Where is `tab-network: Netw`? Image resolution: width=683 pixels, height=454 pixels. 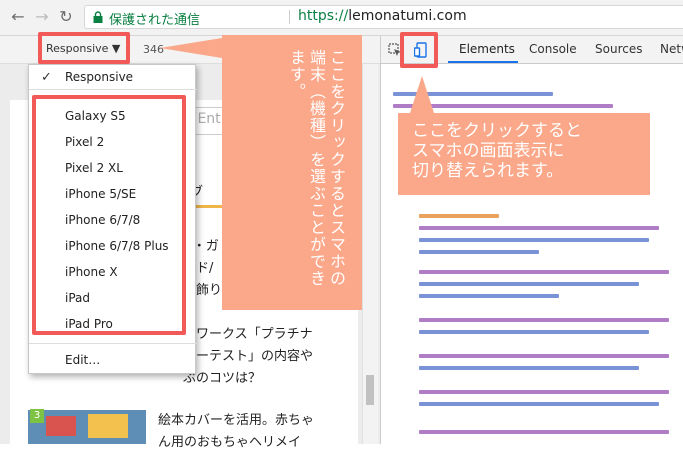 tab-network: Netw is located at coordinates (671, 49).